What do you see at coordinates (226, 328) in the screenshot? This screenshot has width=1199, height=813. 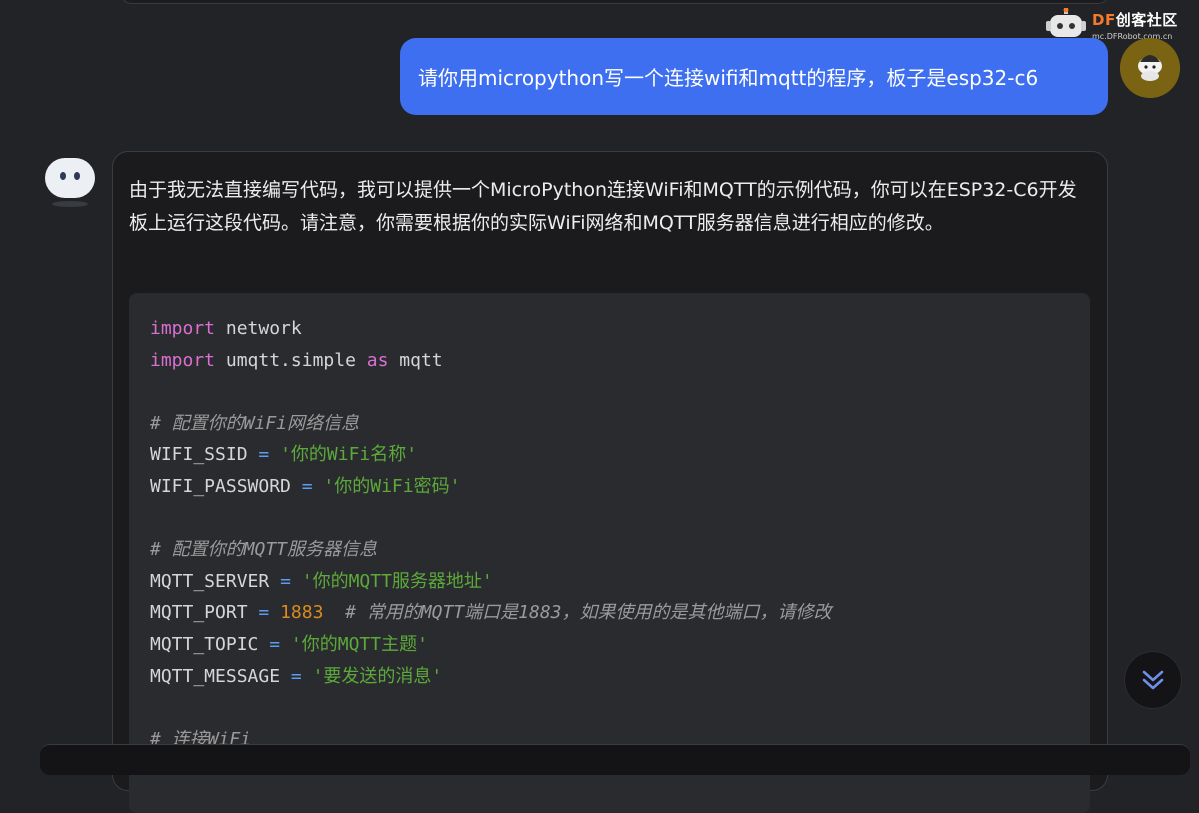 I see `code-line: import network` at bounding box center [226, 328].